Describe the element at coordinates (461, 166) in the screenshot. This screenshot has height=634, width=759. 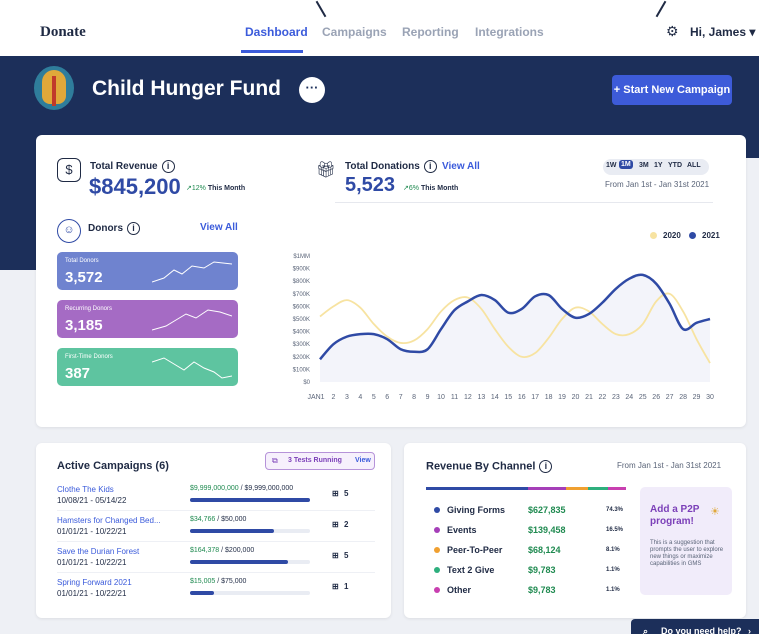
I see `donations-view-all-link: View All` at that location.